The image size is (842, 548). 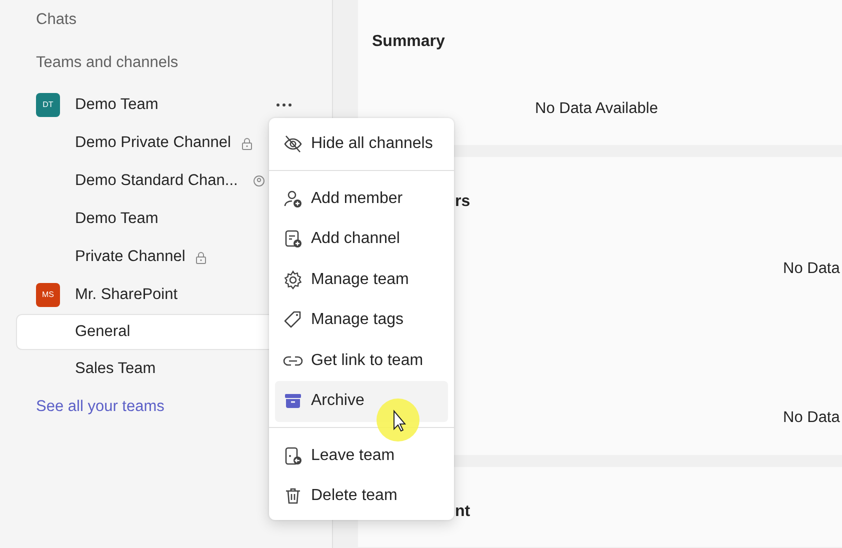 What do you see at coordinates (408, 42) in the screenshot?
I see `card-title: Summary` at bounding box center [408, 42].